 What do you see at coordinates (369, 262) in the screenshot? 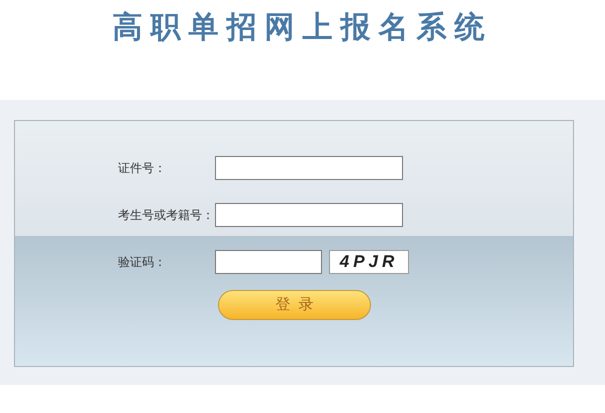
I see `captcha-image: 4PJR` at bounding box center [369, 262].